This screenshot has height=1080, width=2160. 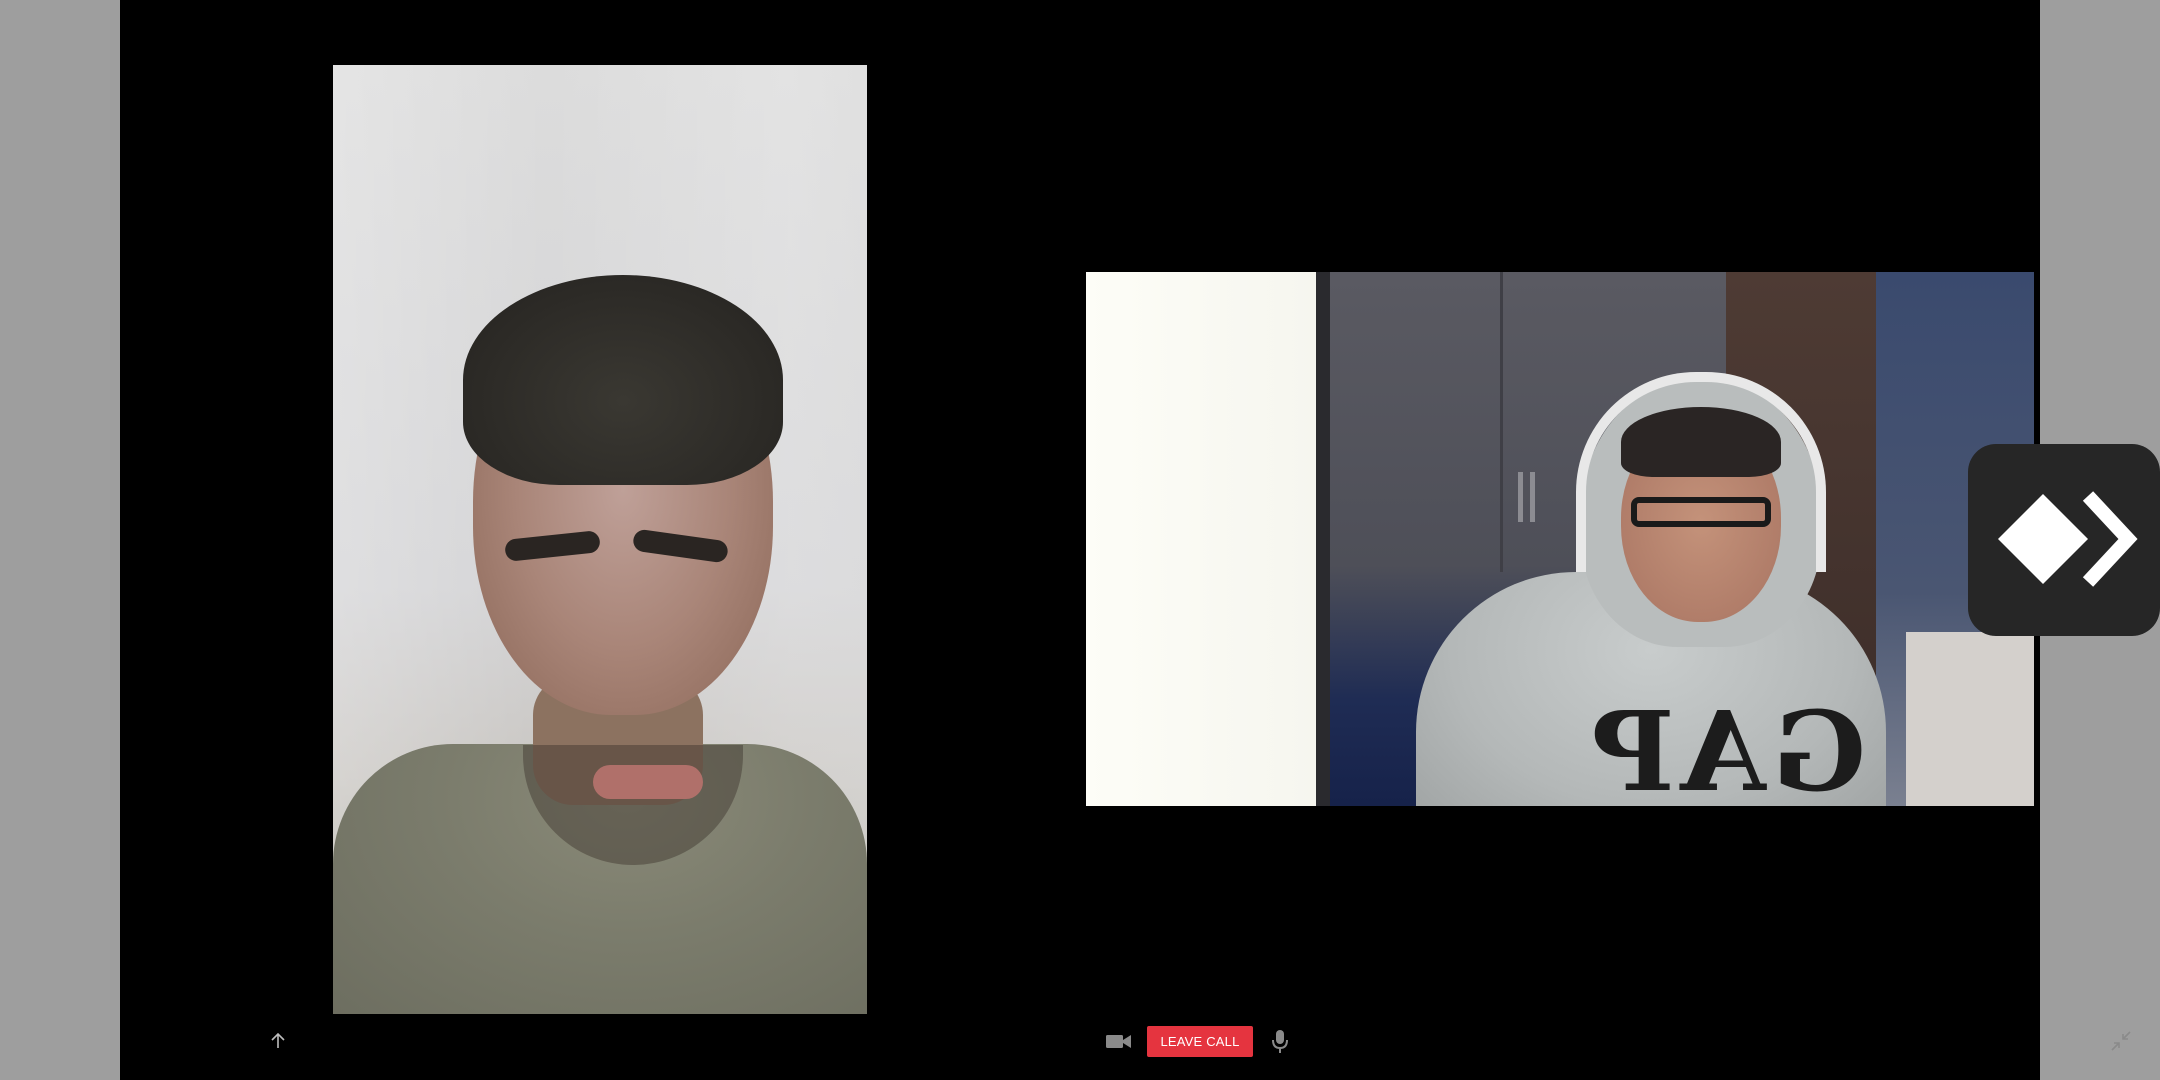 What do you see at coordinates (1501, 422) in the screenshot?
I see `video-wardrobe-seam` at bounding box center [1501, 422].